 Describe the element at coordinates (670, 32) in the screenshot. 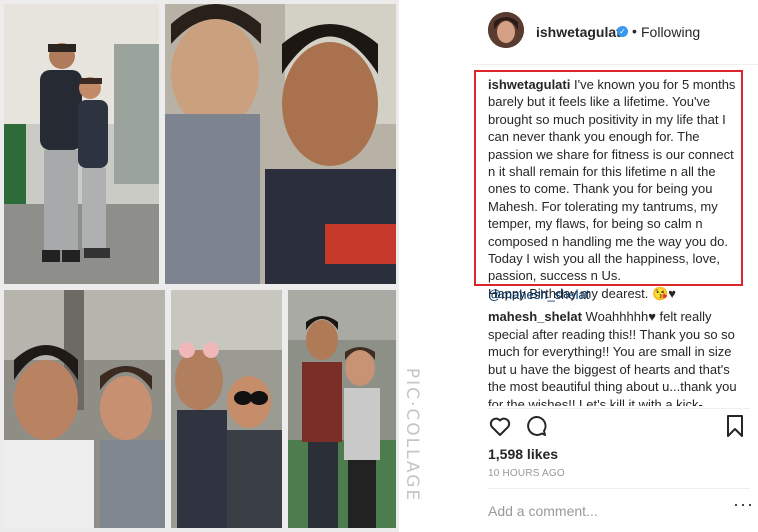

I see `following-button: Following` at that location.